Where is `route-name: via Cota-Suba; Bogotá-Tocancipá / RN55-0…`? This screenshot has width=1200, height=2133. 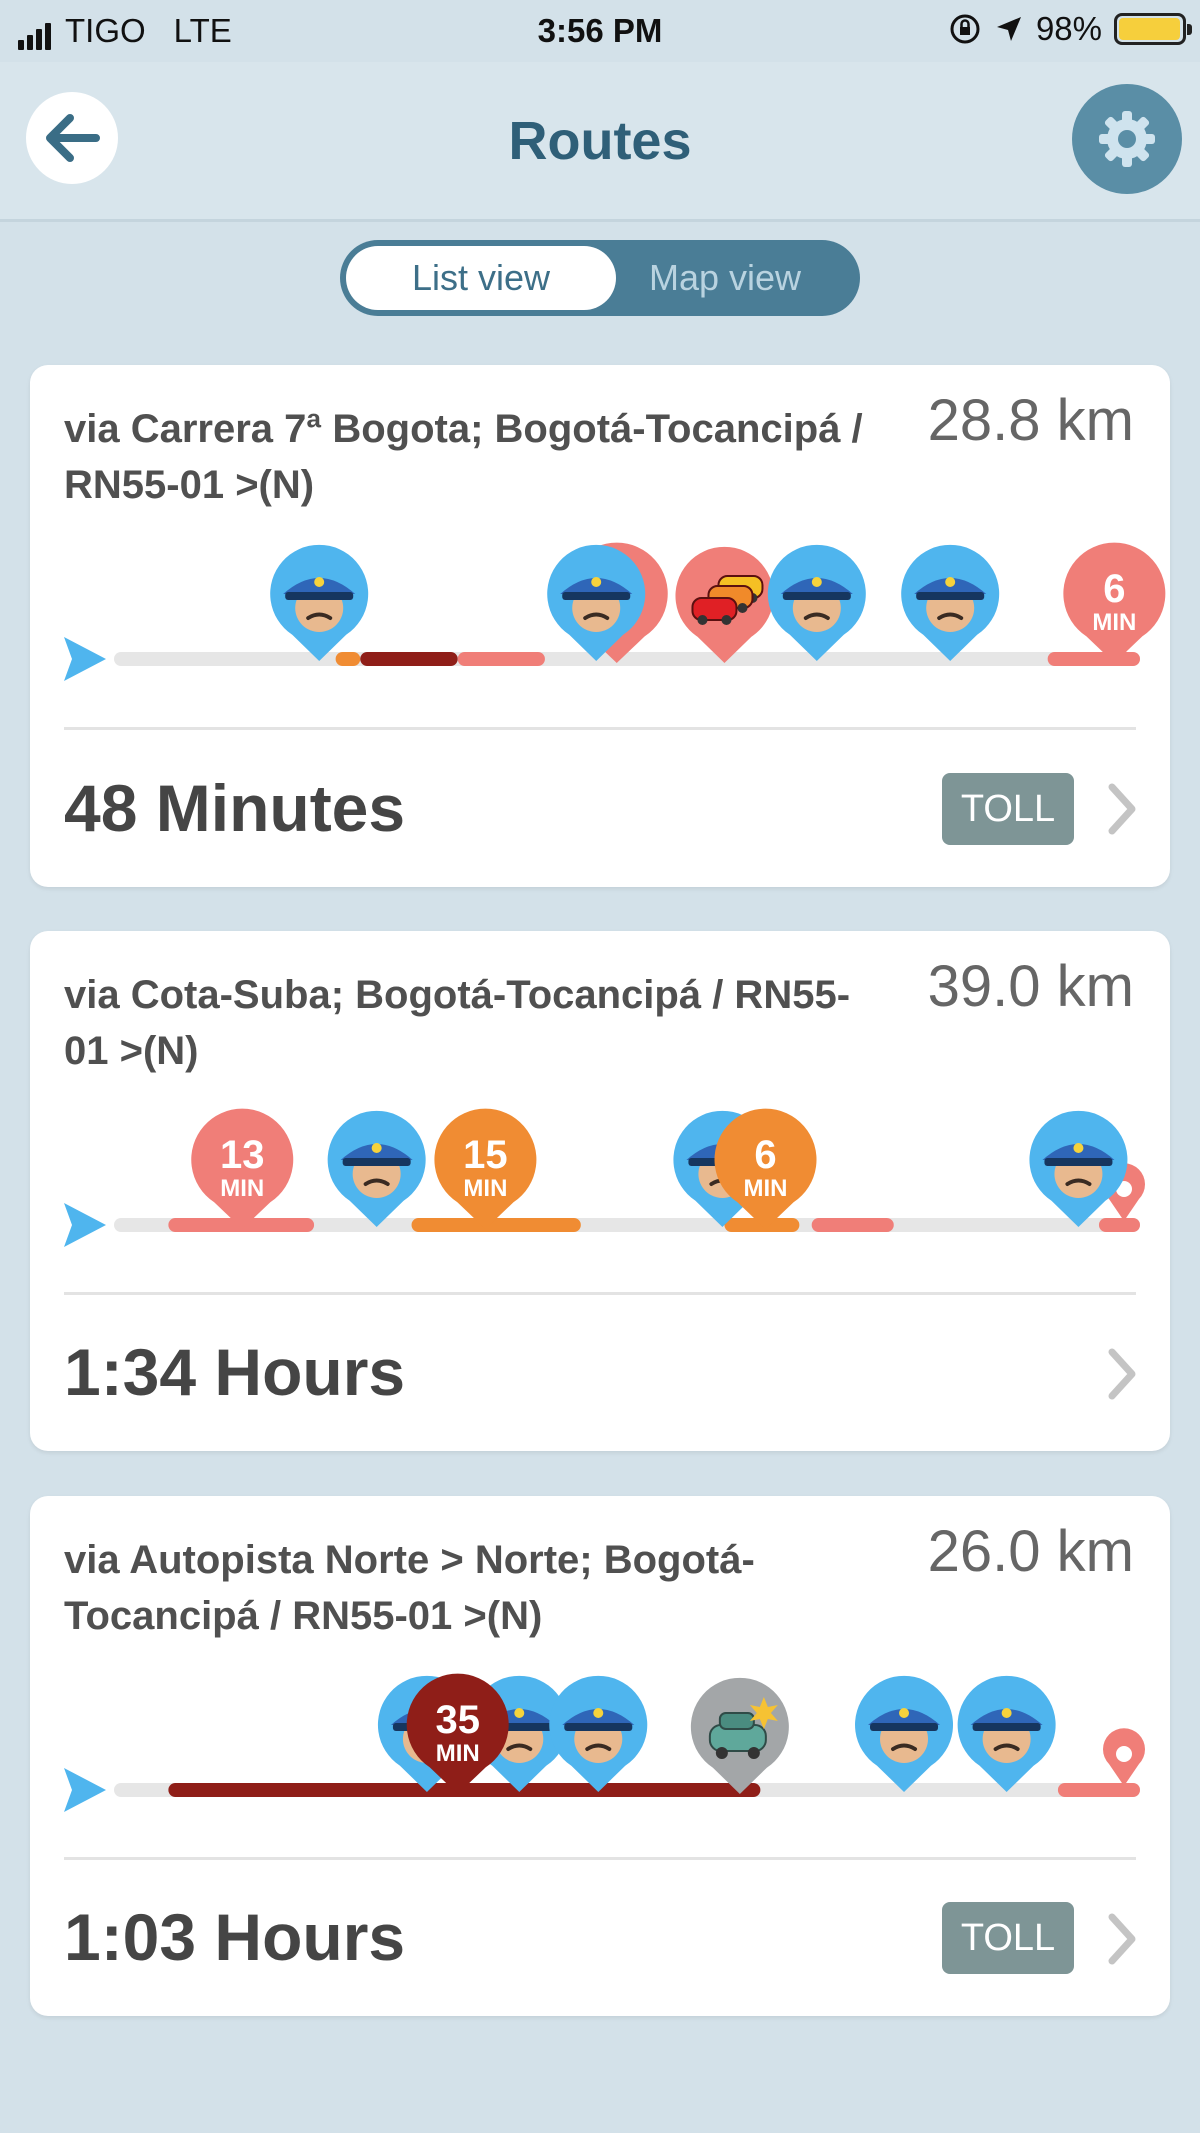 route-name: via Cota-Suba; Bogotá-Tocancipá / RN55-0… is located at coordinates (457, 1023).